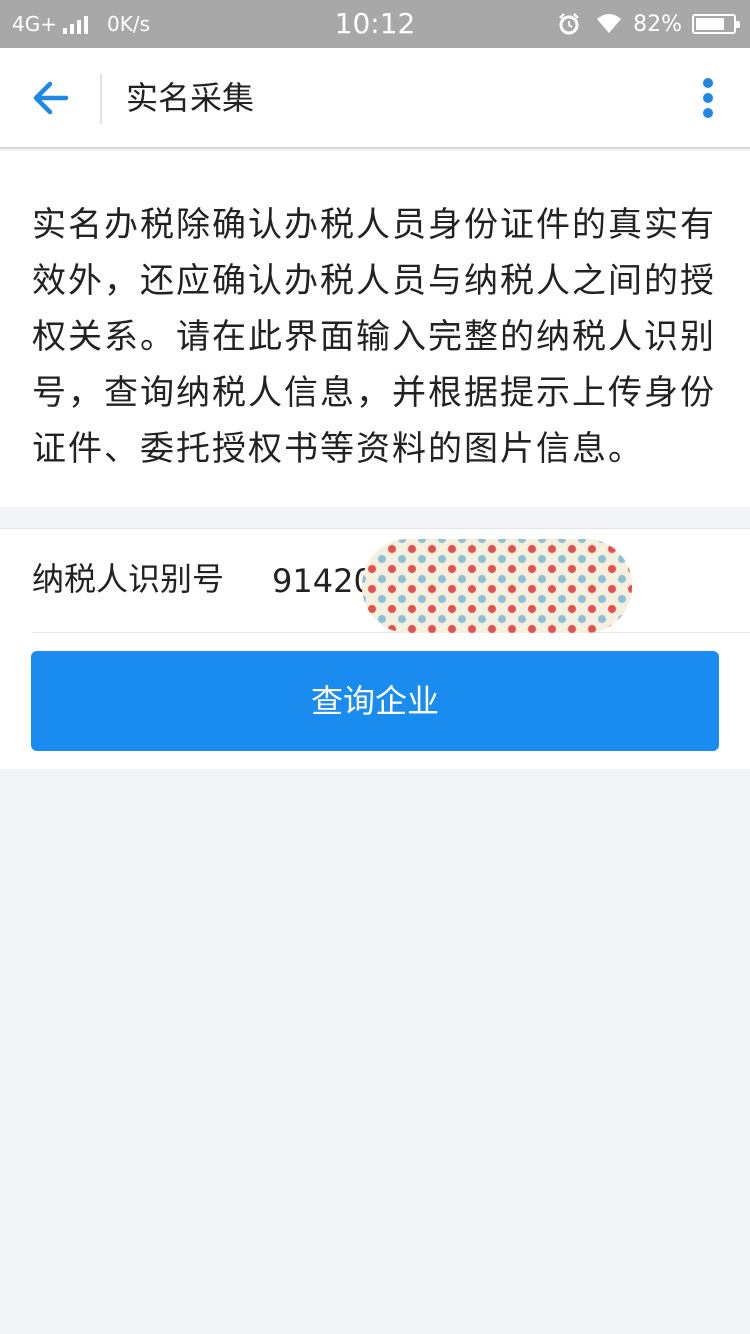  What do you see at coordinates (569, 24) in the screenshot?
I see `alarm-icon` at bounding box center [569, 24].